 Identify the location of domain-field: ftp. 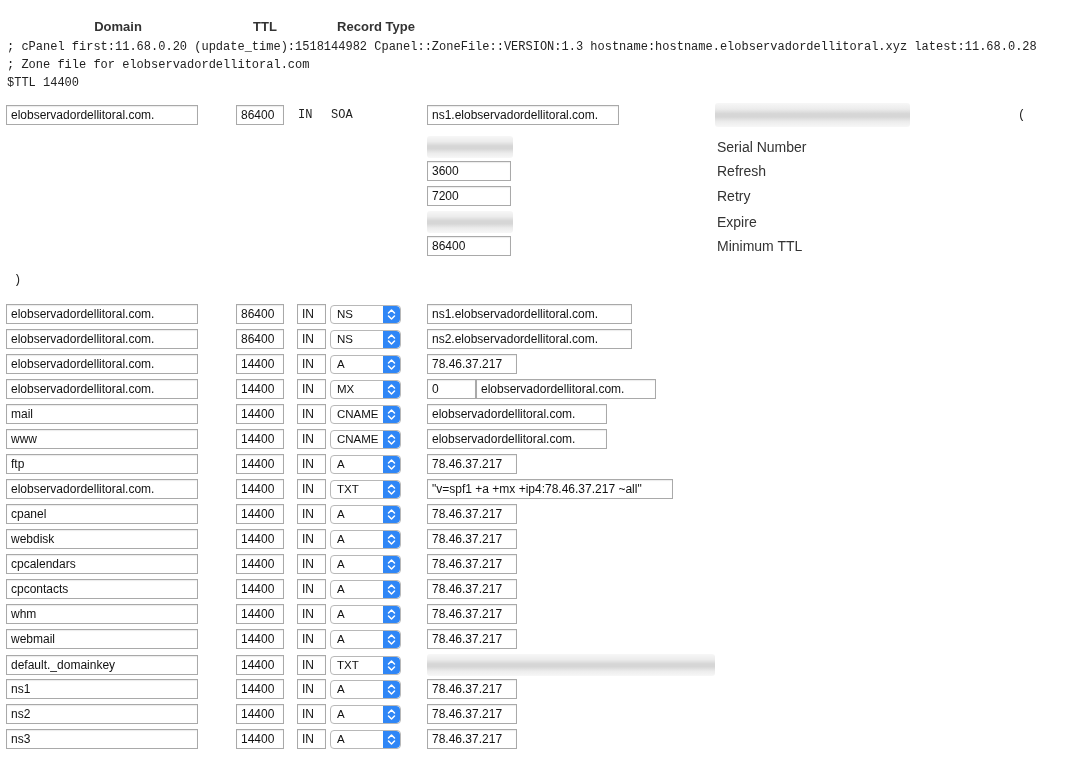
(102, 464).